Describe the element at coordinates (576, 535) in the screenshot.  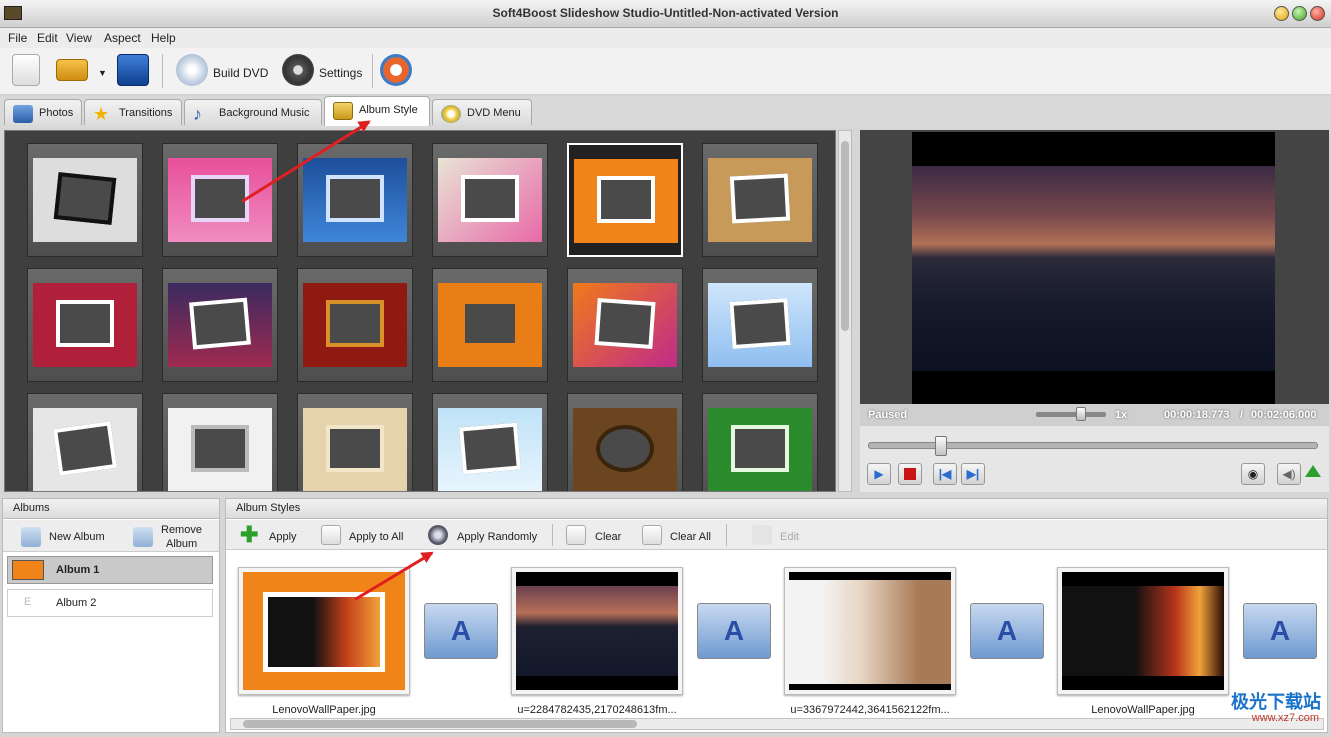
I see `clear-icon` at that location.